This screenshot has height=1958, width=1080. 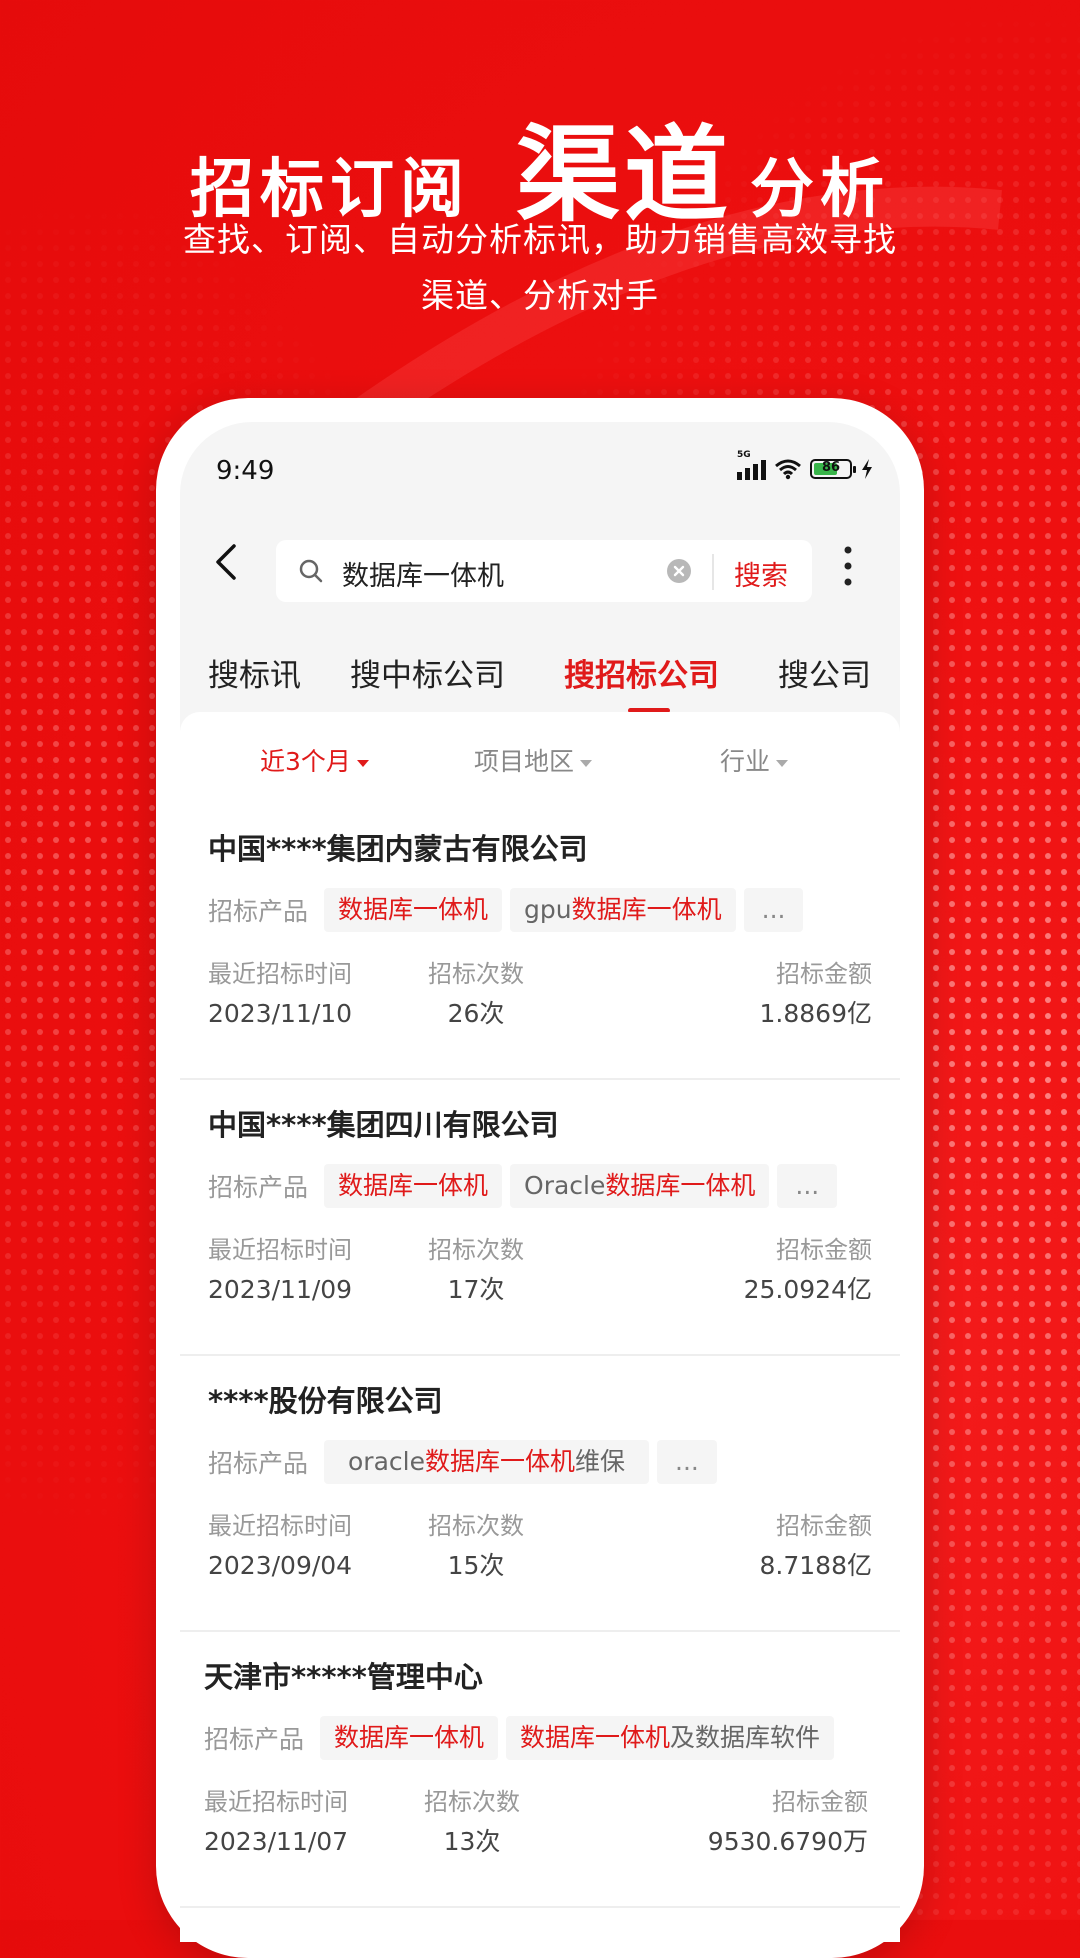 What do you see at coordinates (761, 573) in the screenshot?
I see `search-button: 搜索` at bounding box center [761, 573].